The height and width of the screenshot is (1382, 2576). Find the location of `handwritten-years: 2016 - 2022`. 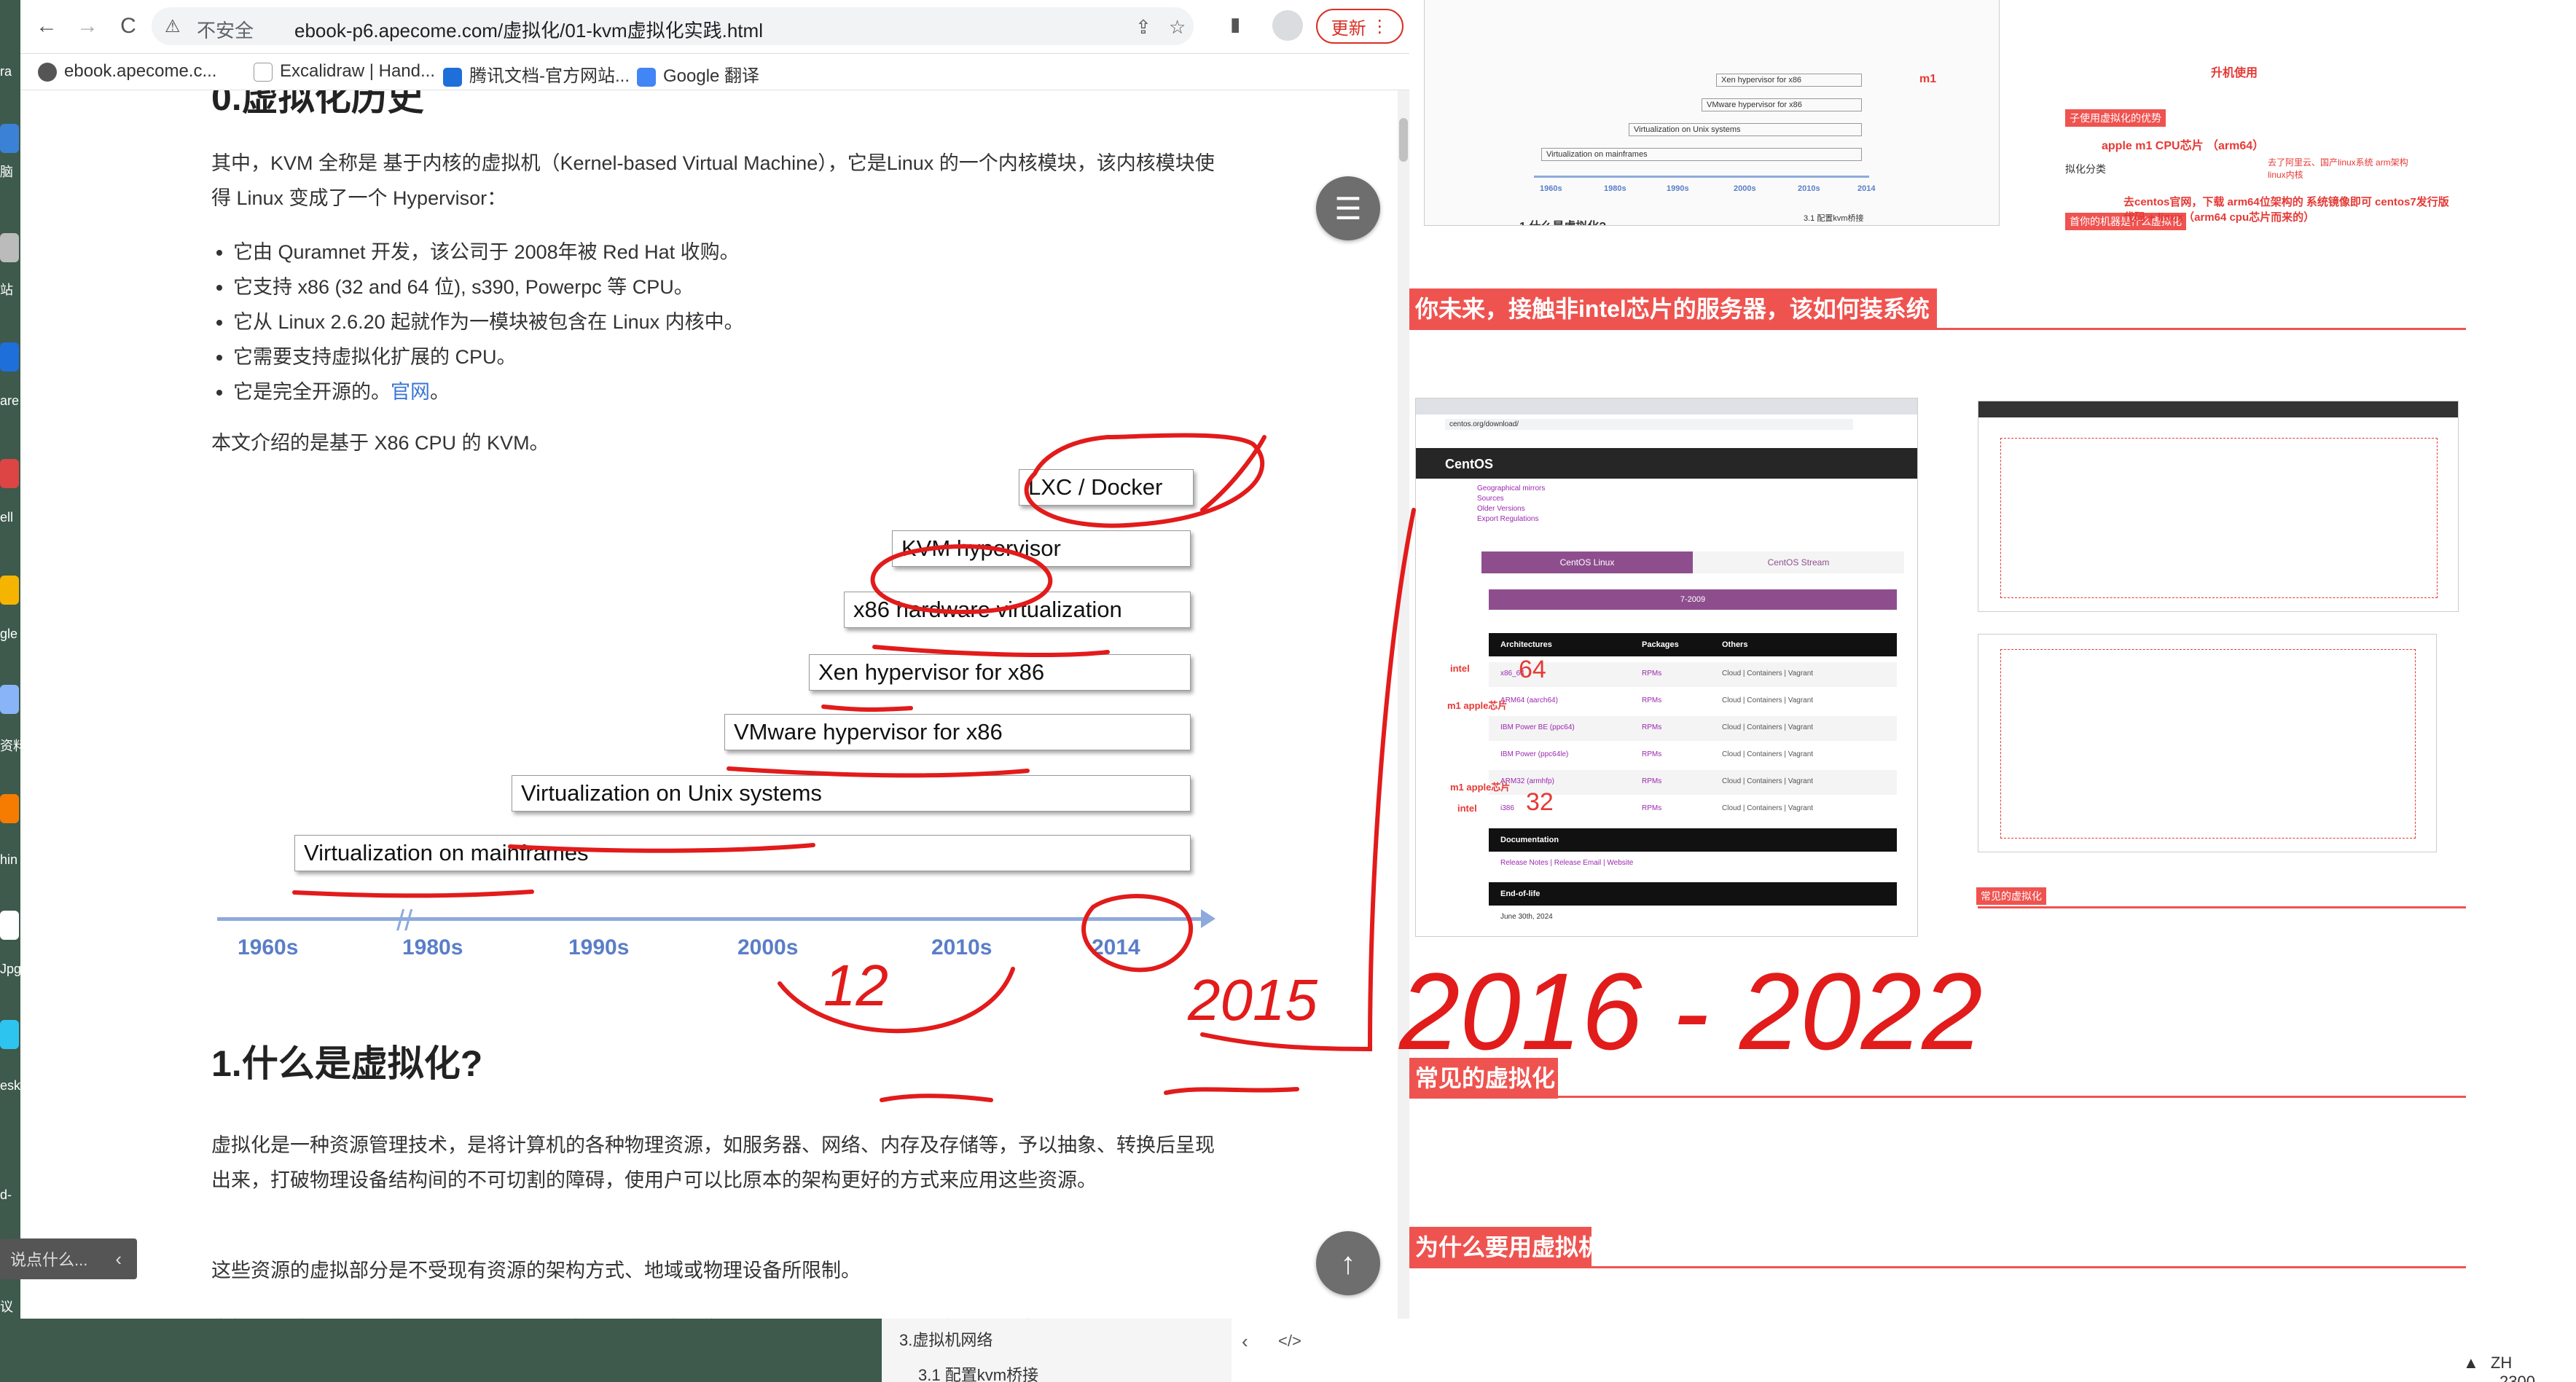

handwritten-years: 2016 - 2022 is located at coordinates (1690, 1011).